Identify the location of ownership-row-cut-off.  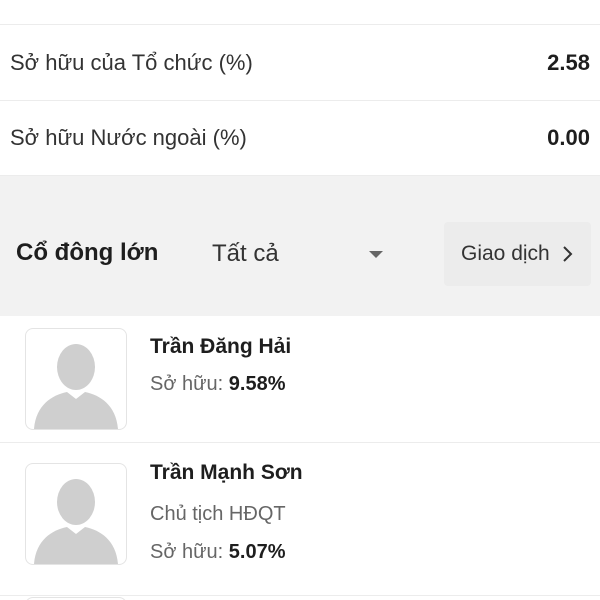
(300, 12).